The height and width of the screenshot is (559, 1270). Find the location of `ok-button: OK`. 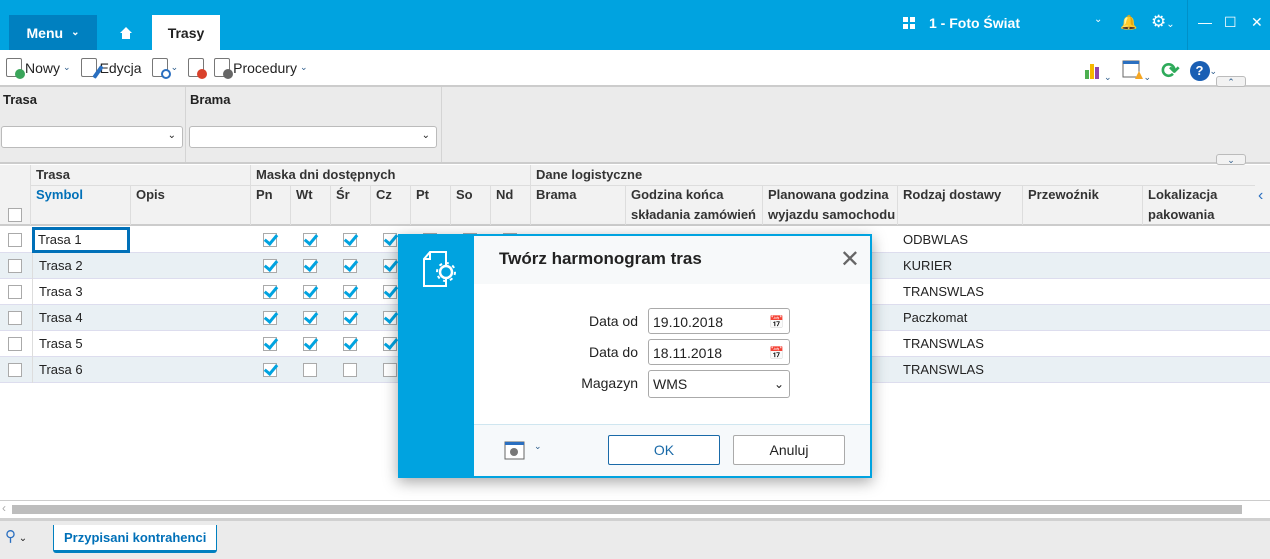

ok-button: OK is located at coordinates (664, 450).